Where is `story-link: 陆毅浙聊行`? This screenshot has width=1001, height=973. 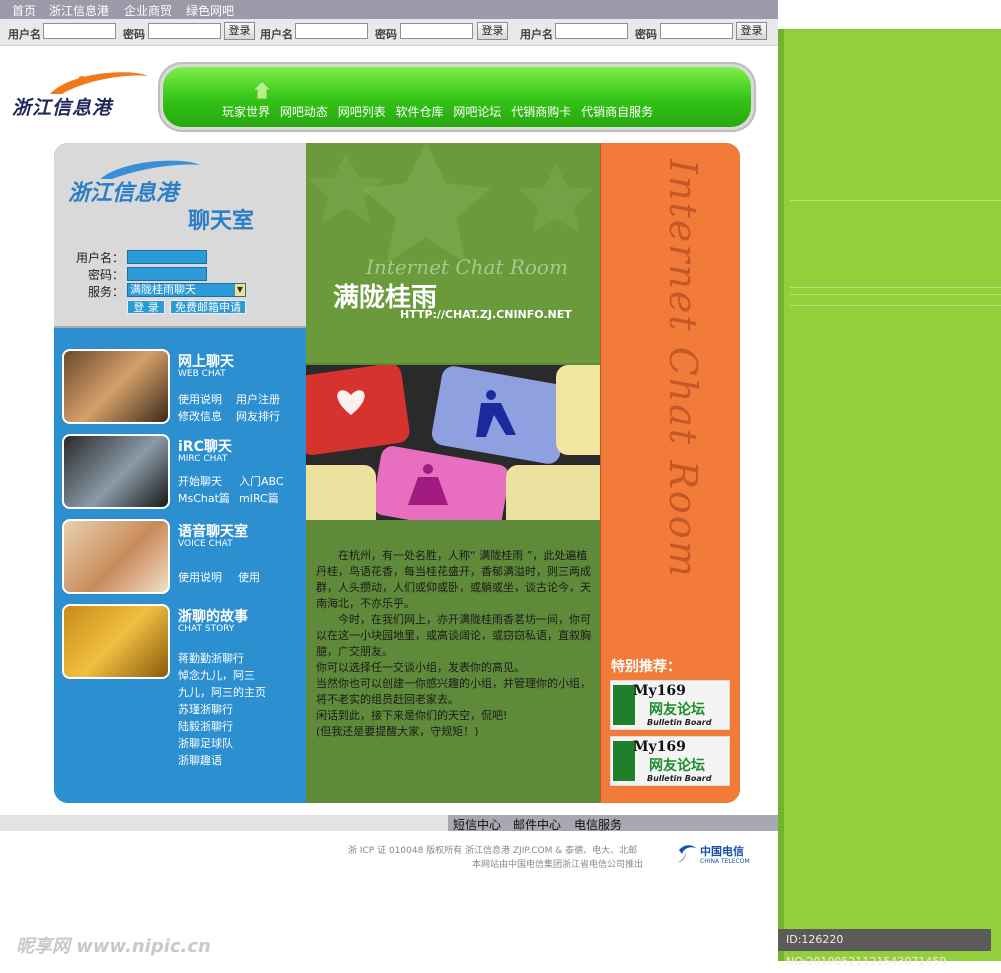 story-link: 陆毅浙聊行 is located at coordinates (205, 726).